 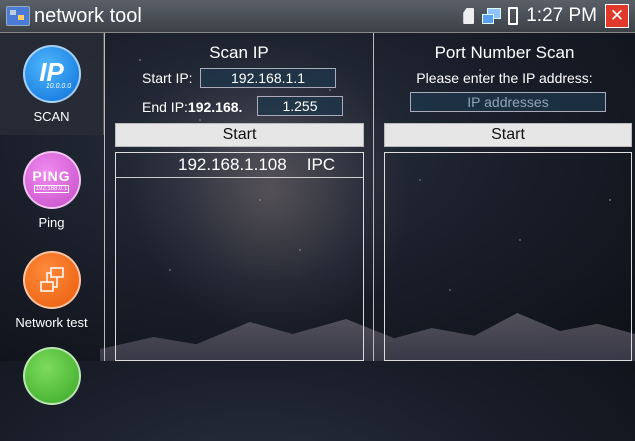 I want to click on sidebar-item-green-tool, so click(x=51, y=390).